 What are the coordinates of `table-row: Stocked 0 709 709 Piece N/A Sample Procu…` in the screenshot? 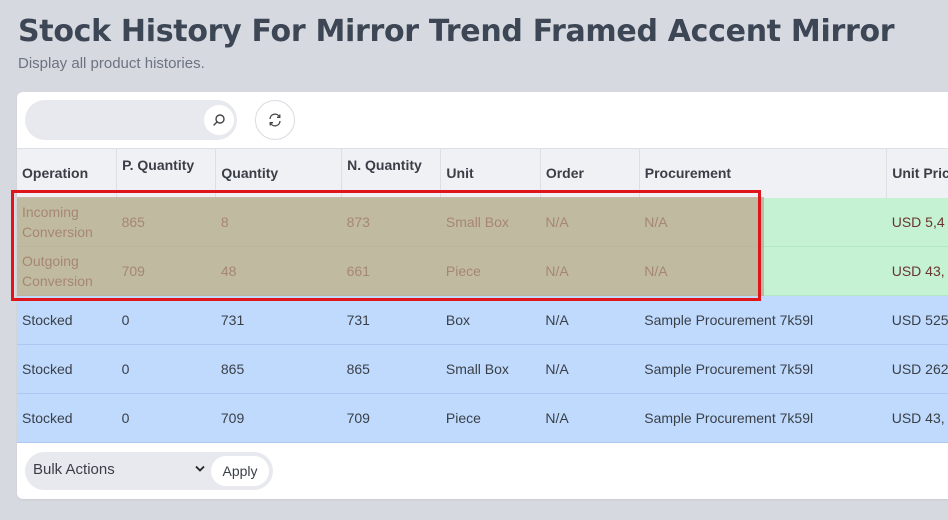 It's located at (482, 418).